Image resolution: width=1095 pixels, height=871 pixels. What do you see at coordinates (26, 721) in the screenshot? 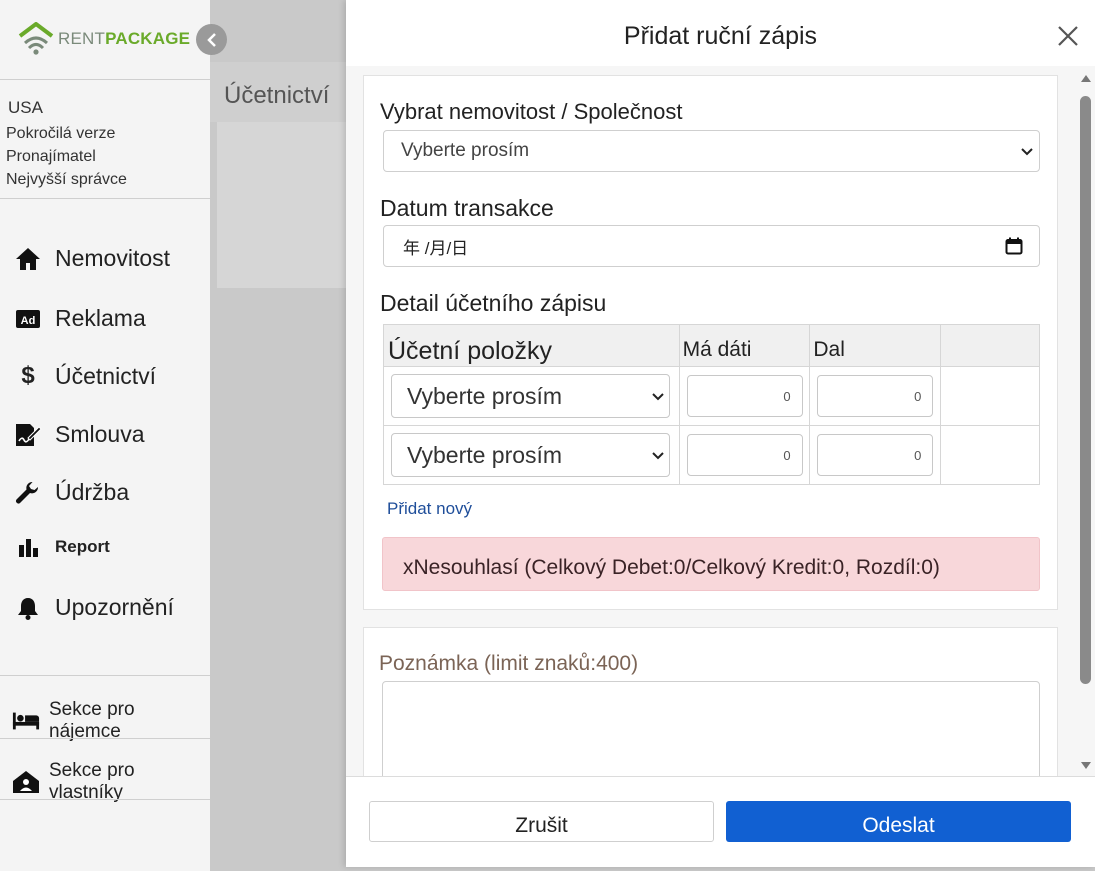
I see `bed-icon` at bounding box center [26, 721].